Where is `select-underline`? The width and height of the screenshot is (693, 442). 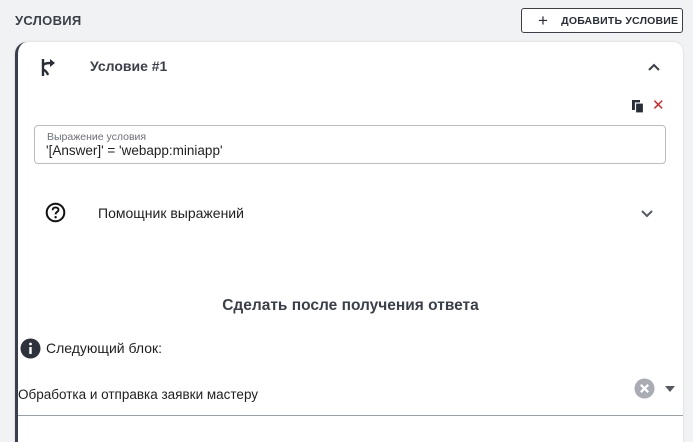 select-underline is located at coordinates (350, 415).